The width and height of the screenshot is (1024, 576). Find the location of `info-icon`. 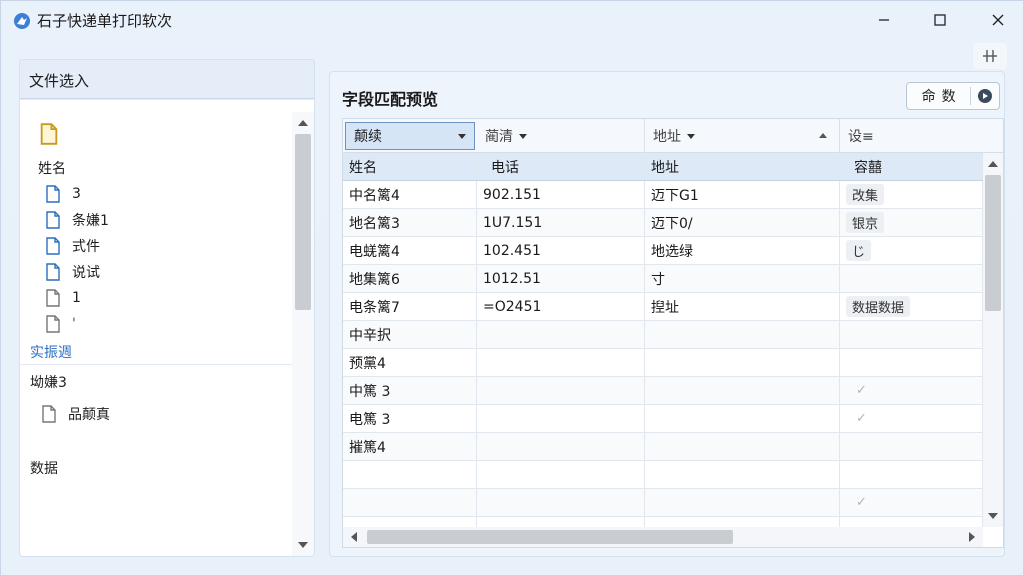

info-icon is located at coordinates (985, 96).